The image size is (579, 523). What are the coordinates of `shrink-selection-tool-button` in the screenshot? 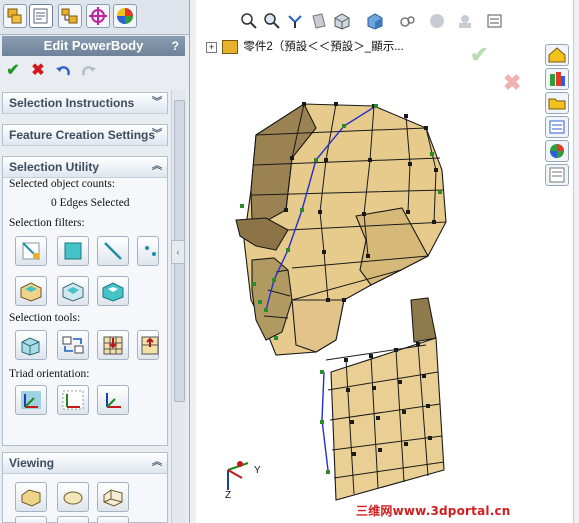 It's located at (148, 345).